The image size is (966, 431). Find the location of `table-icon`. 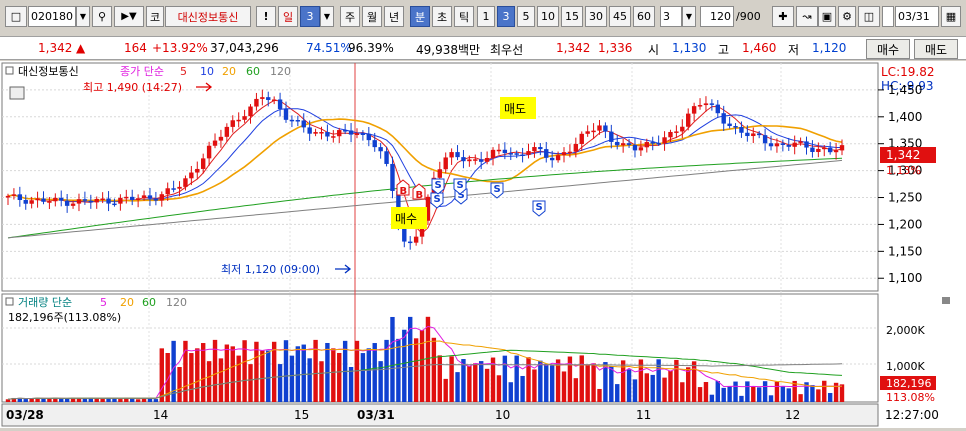

table-icon is located at coordinates (17, 93).